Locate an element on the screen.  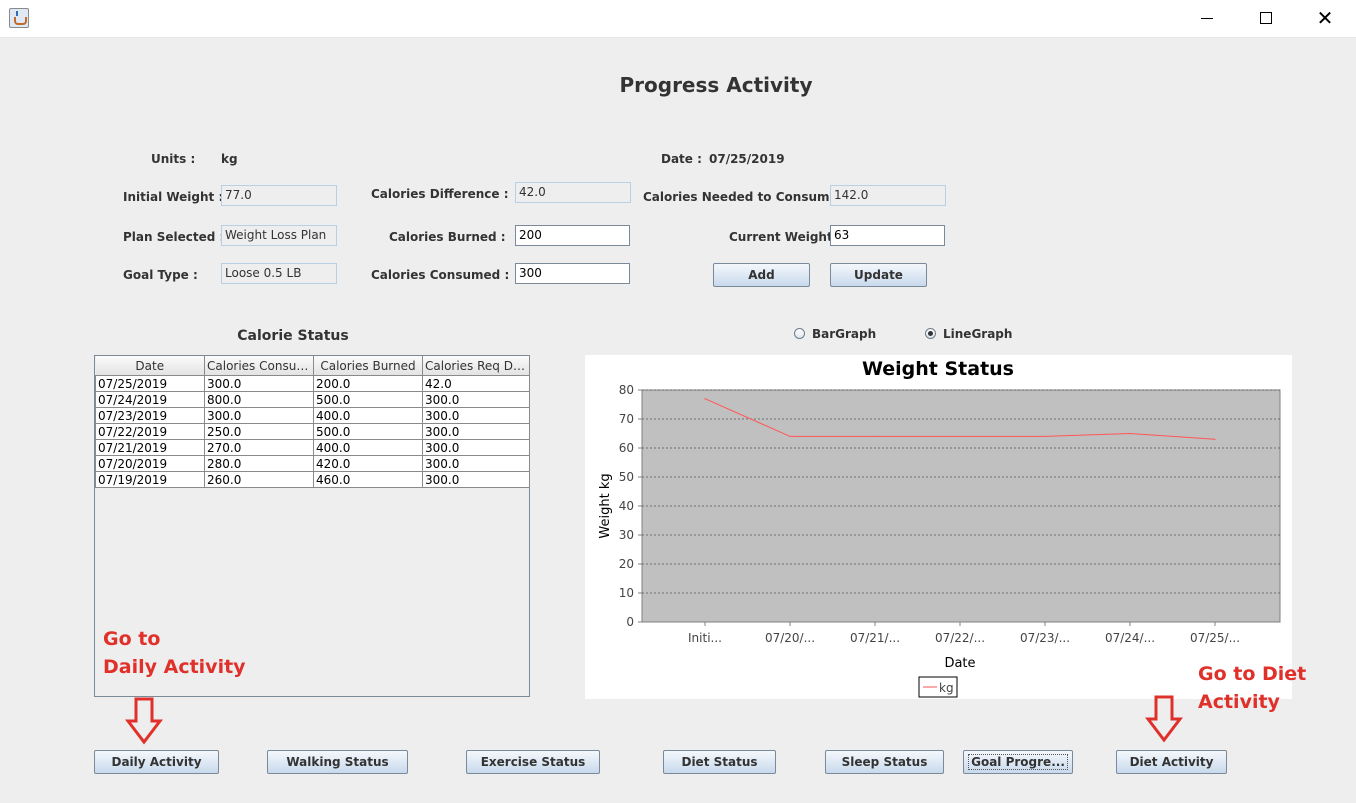
minimize-button is located at coordinates (1208, 18).